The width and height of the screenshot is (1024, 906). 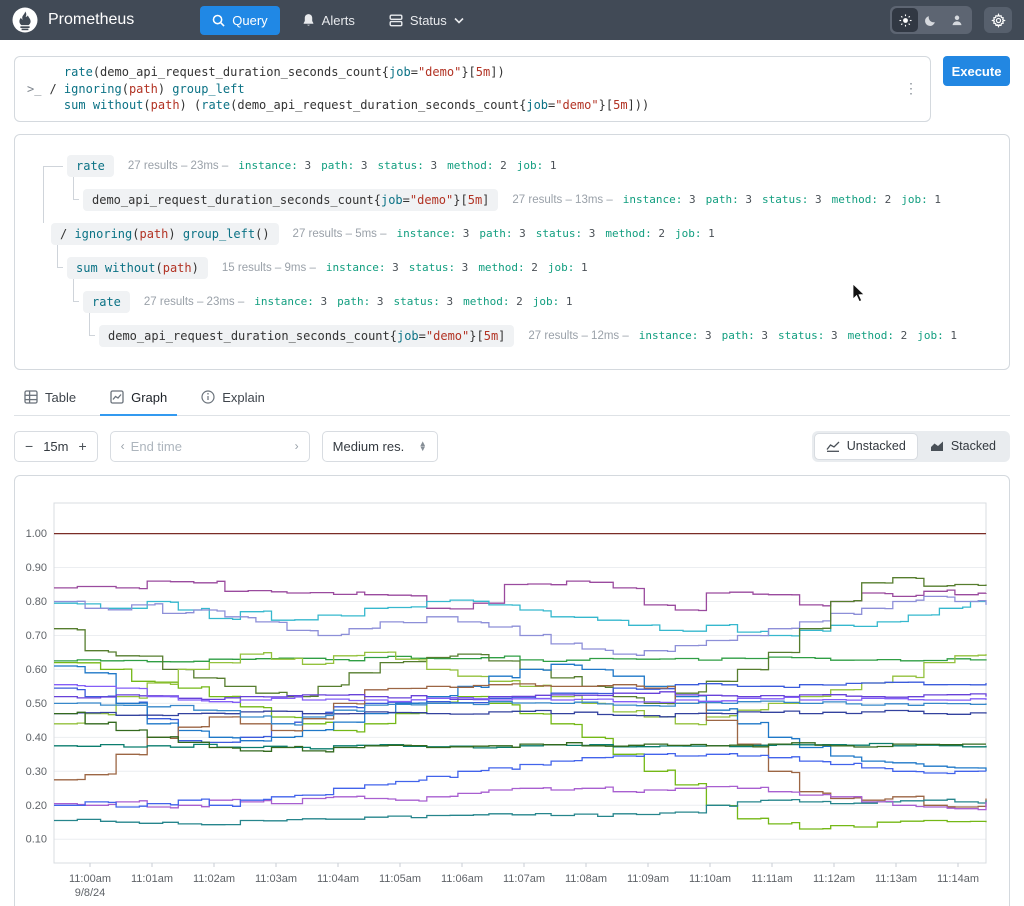 I want to click on resolution-select: Medium res. ▲ ▼, so click(x=379, y=446).